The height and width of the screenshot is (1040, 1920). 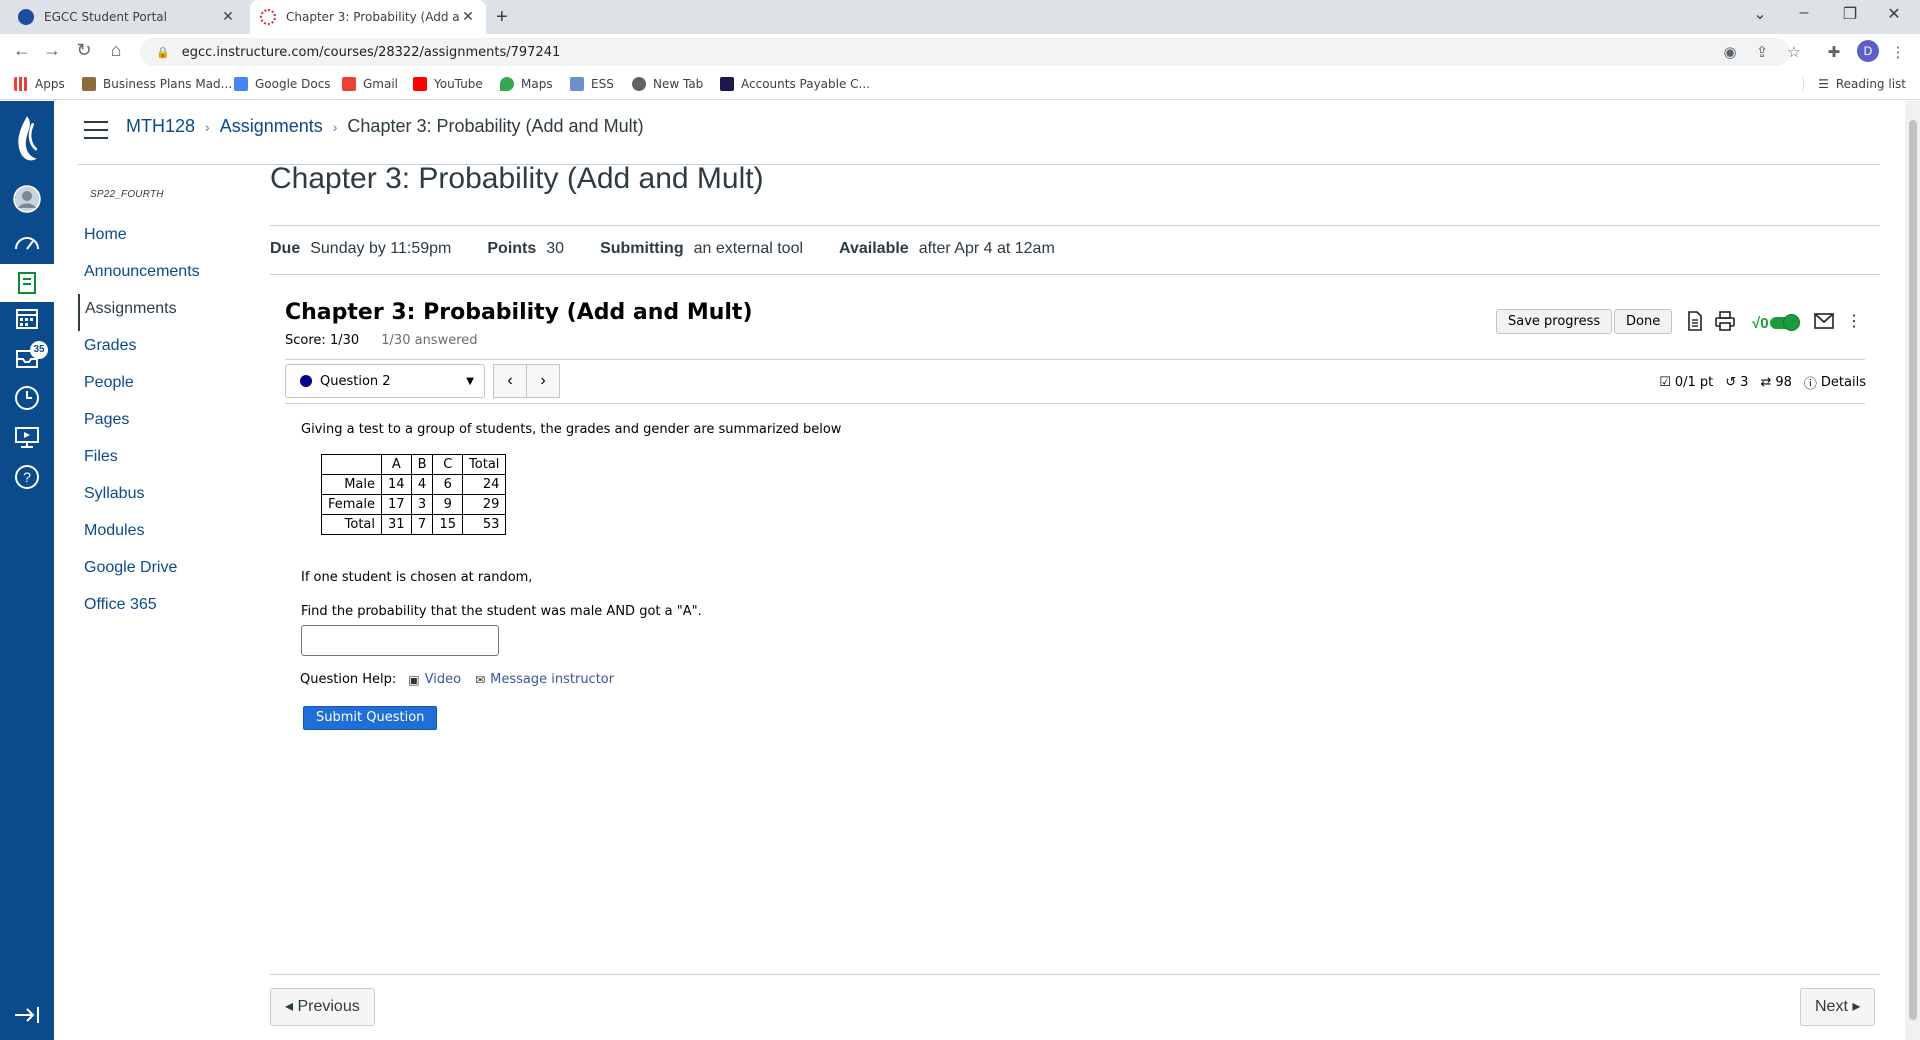 I want to click on bookmark-new-tab: New Tab, so click(x=667, y=84).